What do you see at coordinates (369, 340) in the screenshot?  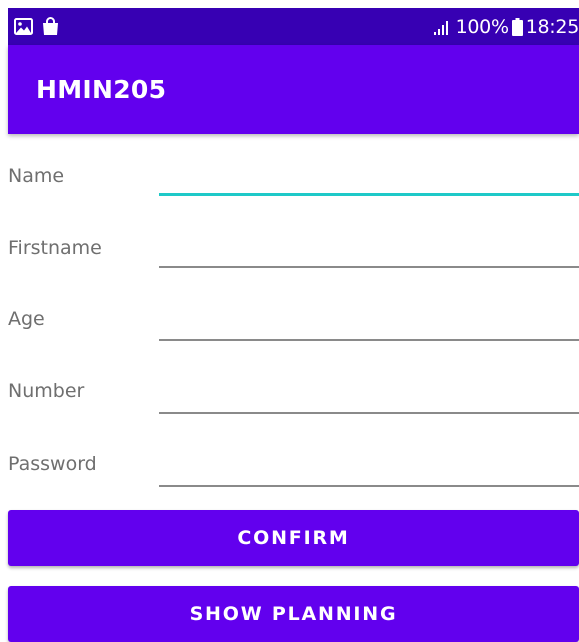 I see `age-input-underline` at bounding box center [369, 340].